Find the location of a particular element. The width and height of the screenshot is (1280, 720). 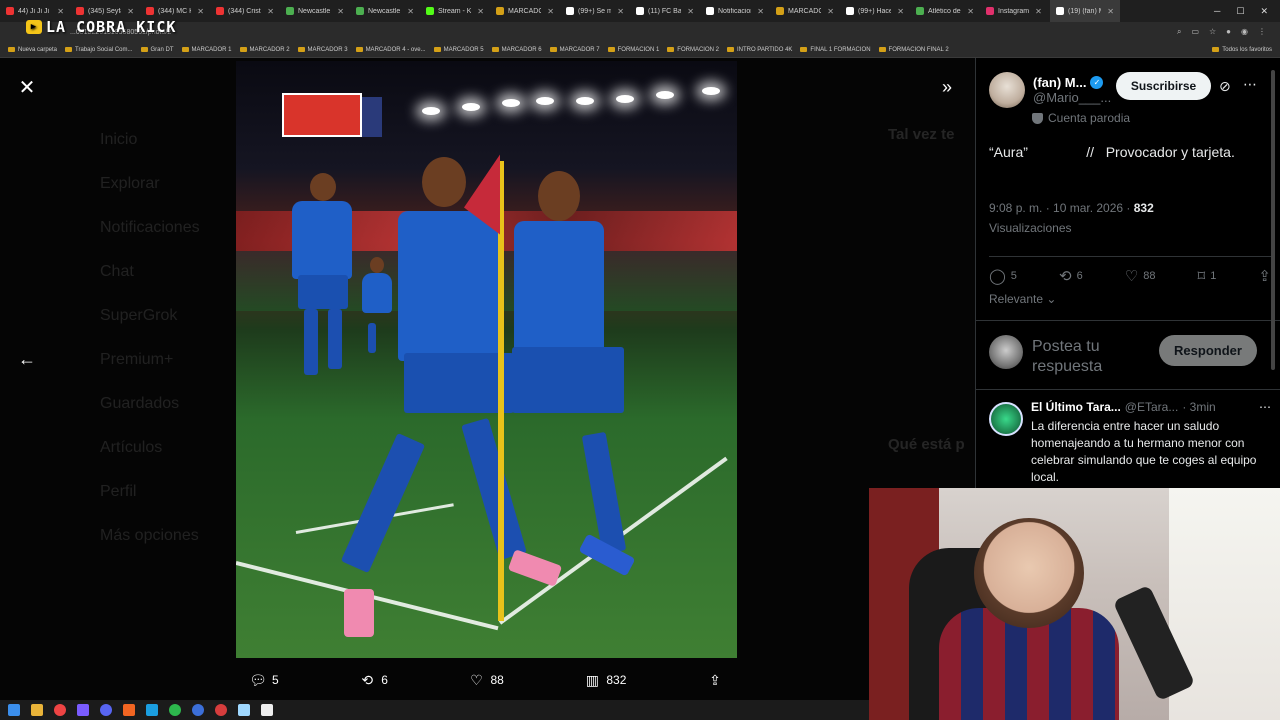

zoom-icon: ⌕ is located at coordinates (1179, 32).